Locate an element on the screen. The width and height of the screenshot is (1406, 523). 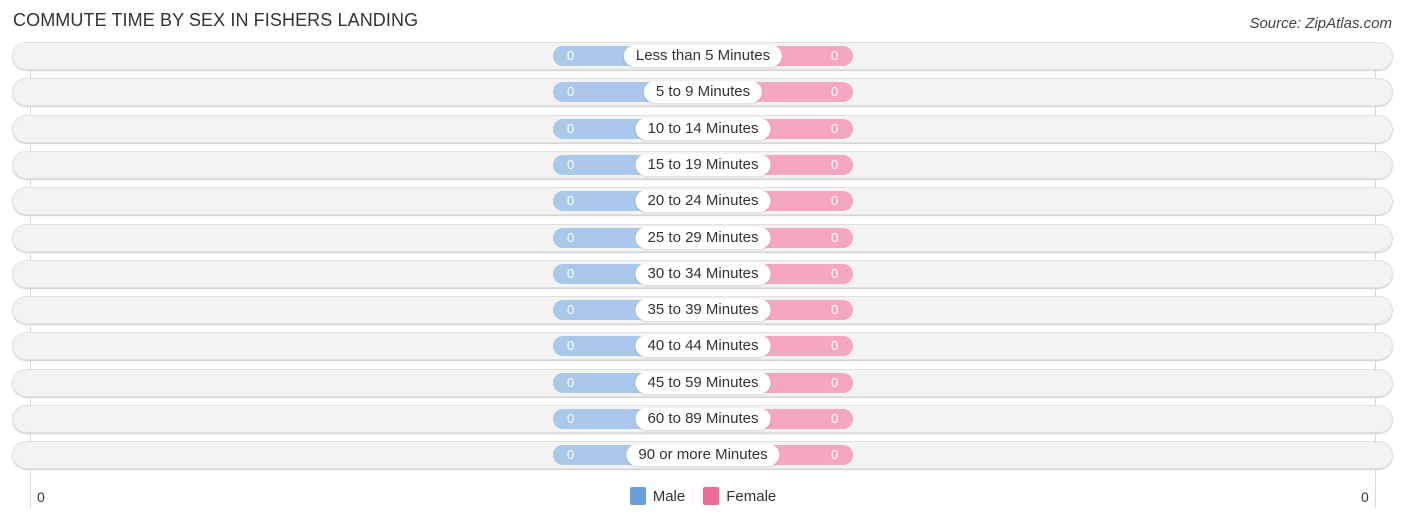
chart-row: 0 0 40 to 44 Minutes is located at coordinates (702, 346).